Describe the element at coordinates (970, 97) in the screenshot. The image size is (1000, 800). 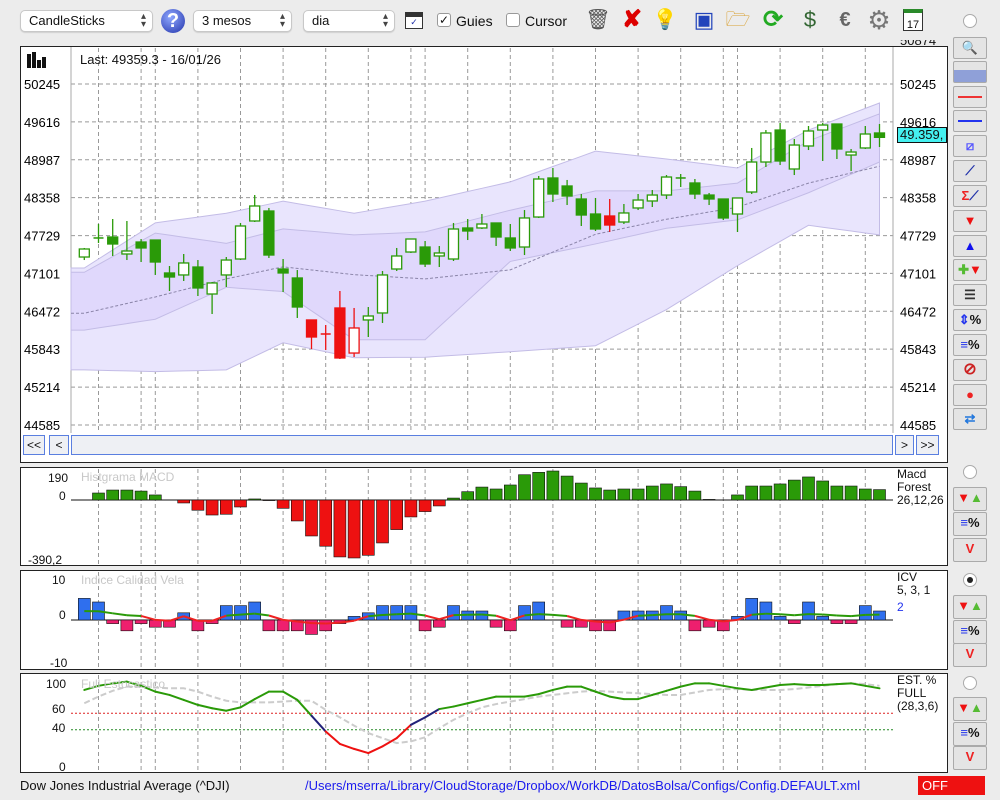
I see `red-horizontal-line-icon` at that location.